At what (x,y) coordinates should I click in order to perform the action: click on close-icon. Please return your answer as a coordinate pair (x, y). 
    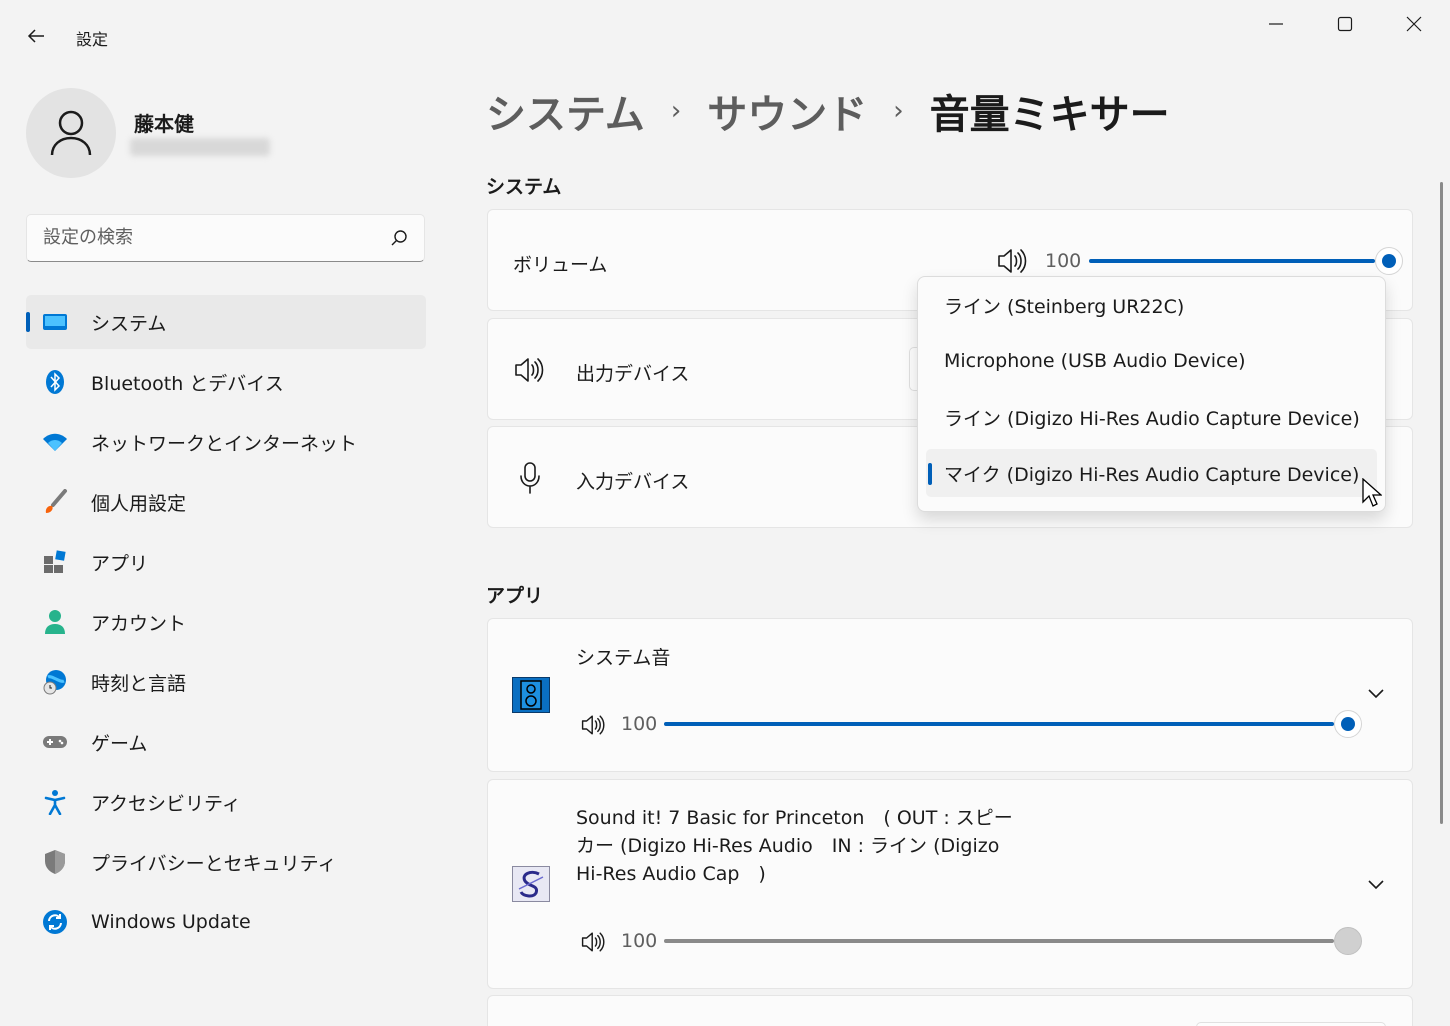
    Looking at the image, I should click on (1414, 24).